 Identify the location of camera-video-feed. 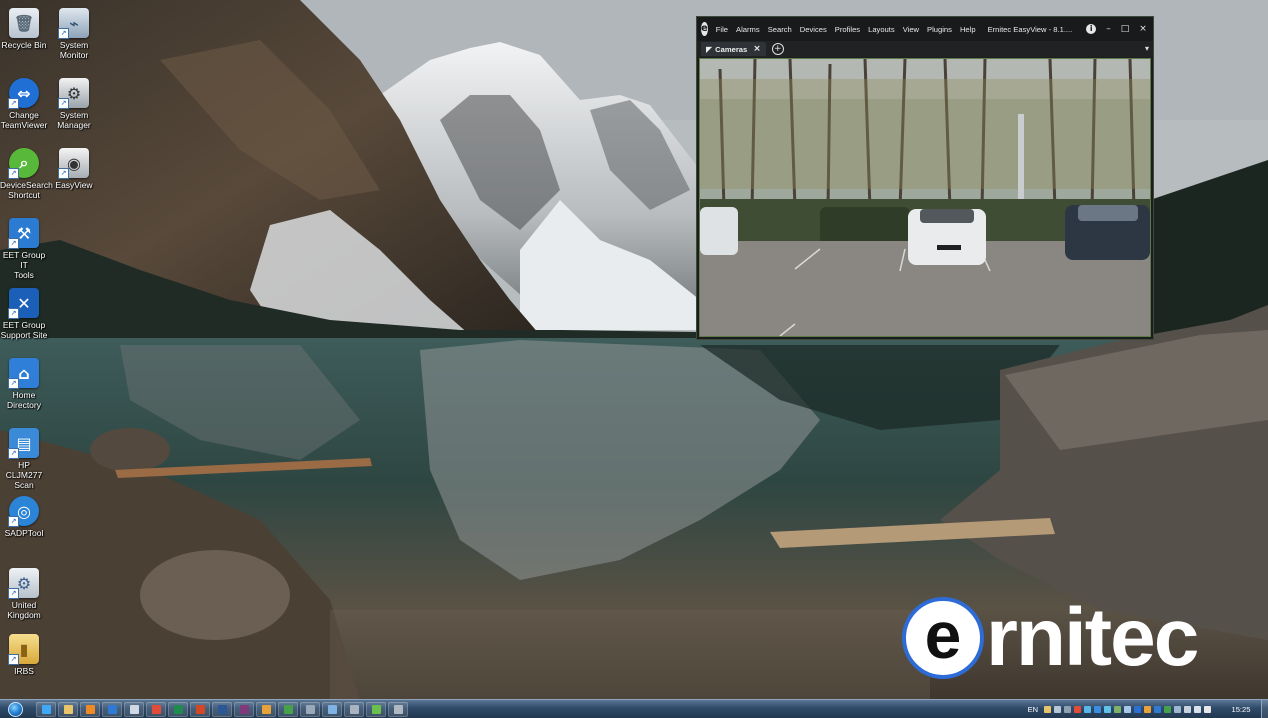
(925, 197).